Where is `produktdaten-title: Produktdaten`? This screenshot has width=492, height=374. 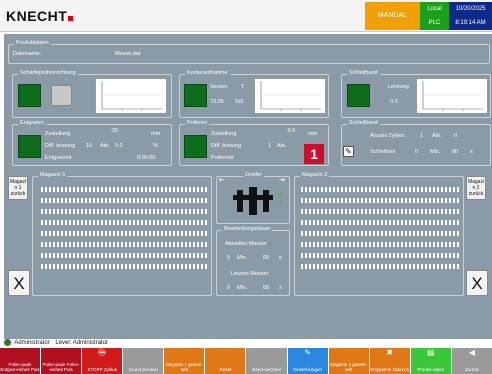
produktdaten-title: Produktdaten is located at coordinates (32, 43).